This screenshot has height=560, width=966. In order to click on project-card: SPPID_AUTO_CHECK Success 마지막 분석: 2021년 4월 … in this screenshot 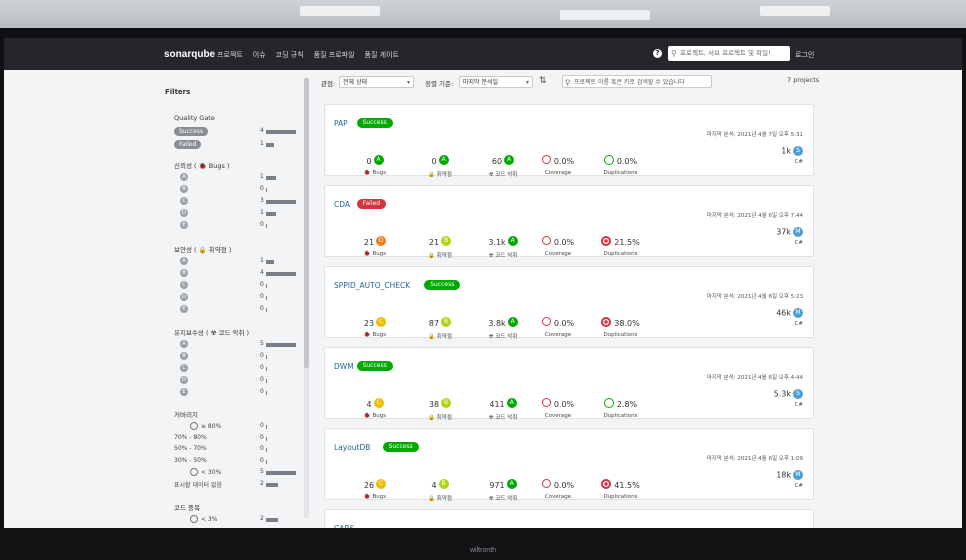, I will do `click(569, 303)`.